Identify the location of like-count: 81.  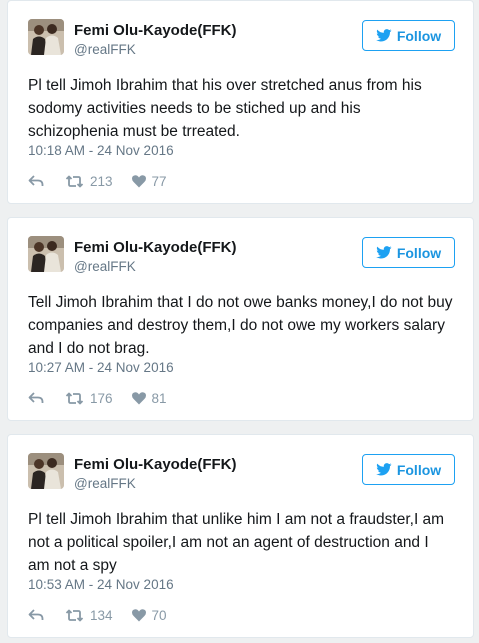
(159, 398).